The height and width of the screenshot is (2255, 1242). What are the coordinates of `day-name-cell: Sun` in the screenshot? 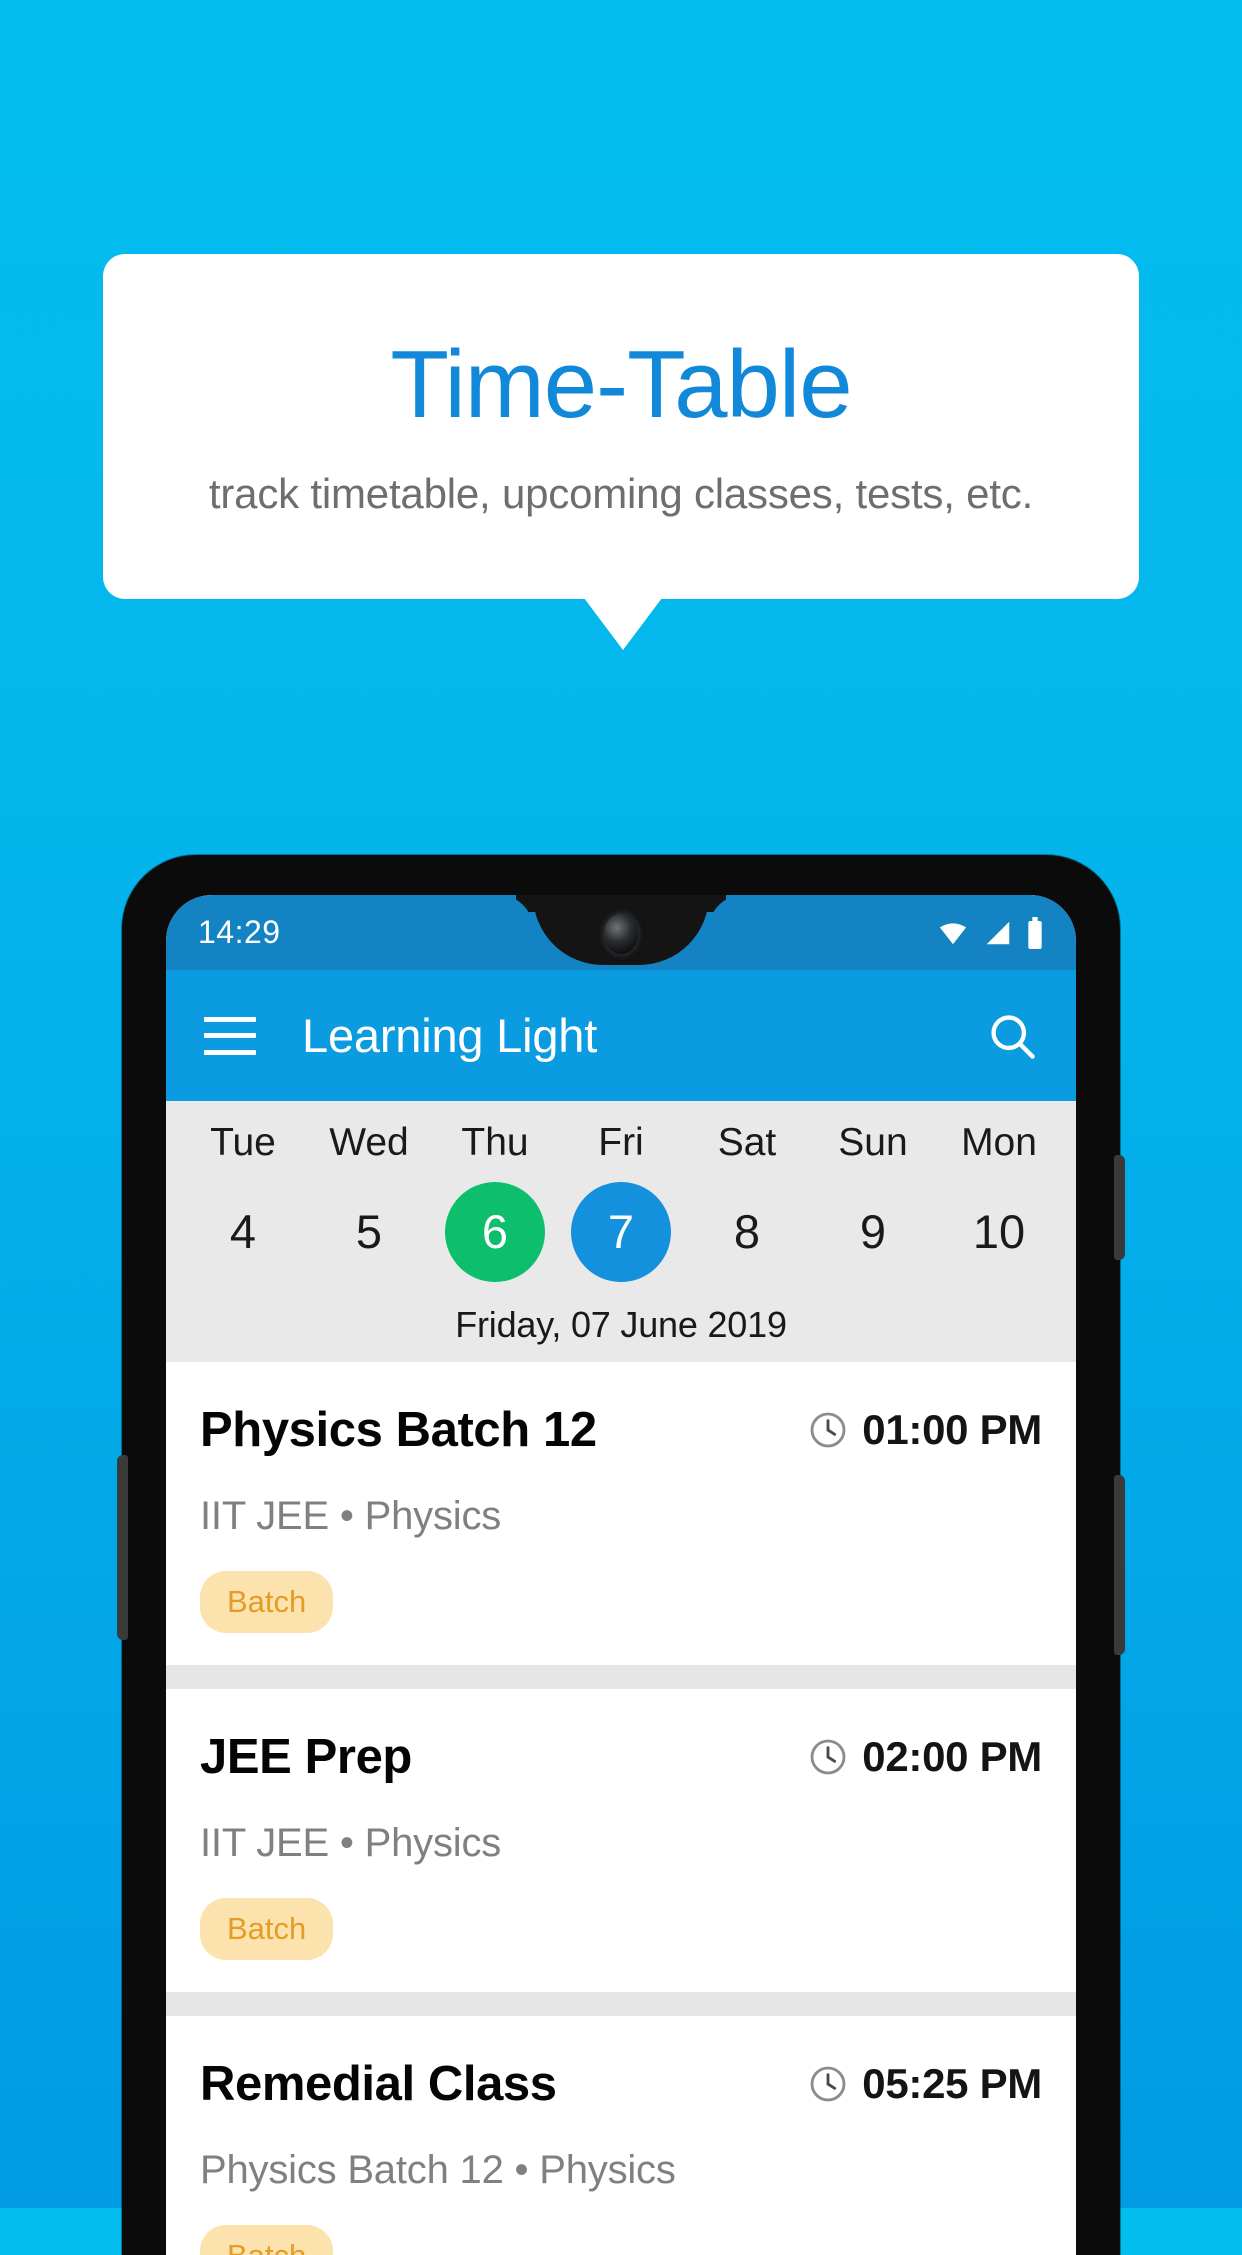 It's located at (873, 1143).